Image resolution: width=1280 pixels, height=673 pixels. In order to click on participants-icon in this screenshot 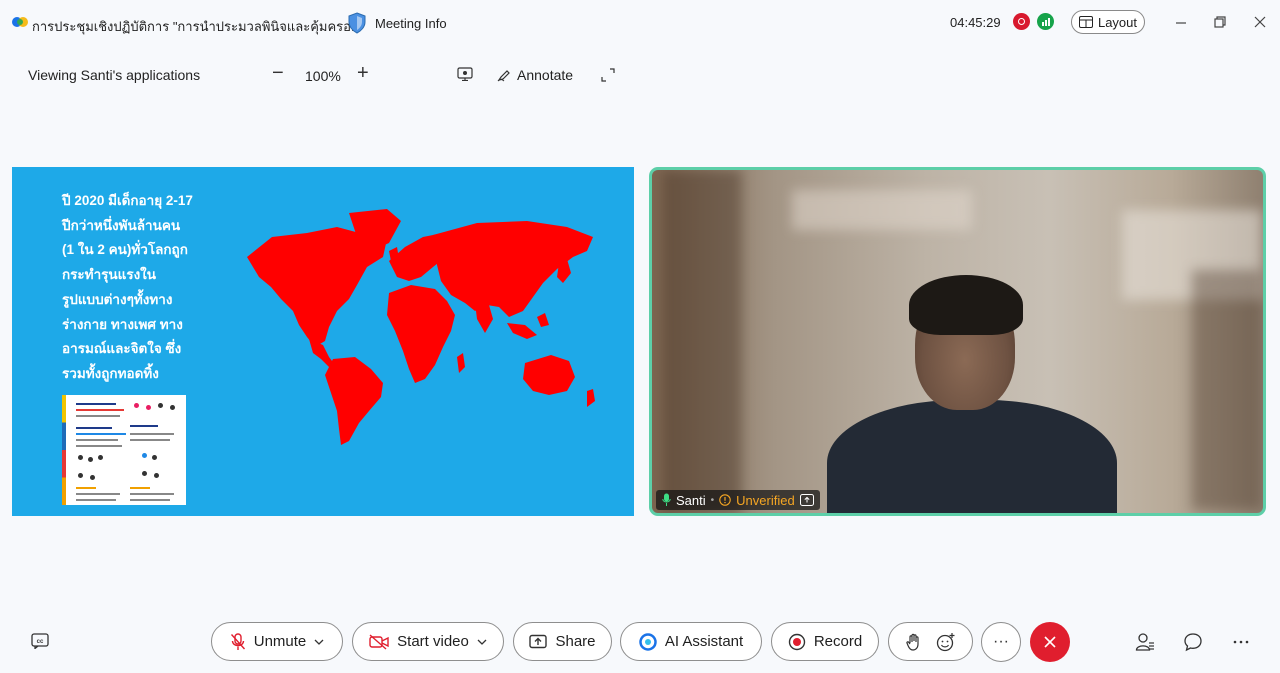, I will do `click(1145, 642)`.